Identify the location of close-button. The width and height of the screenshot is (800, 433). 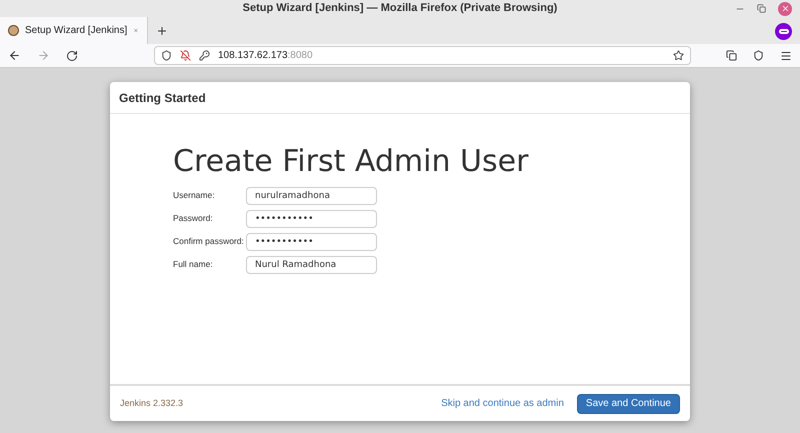
(785, 9).